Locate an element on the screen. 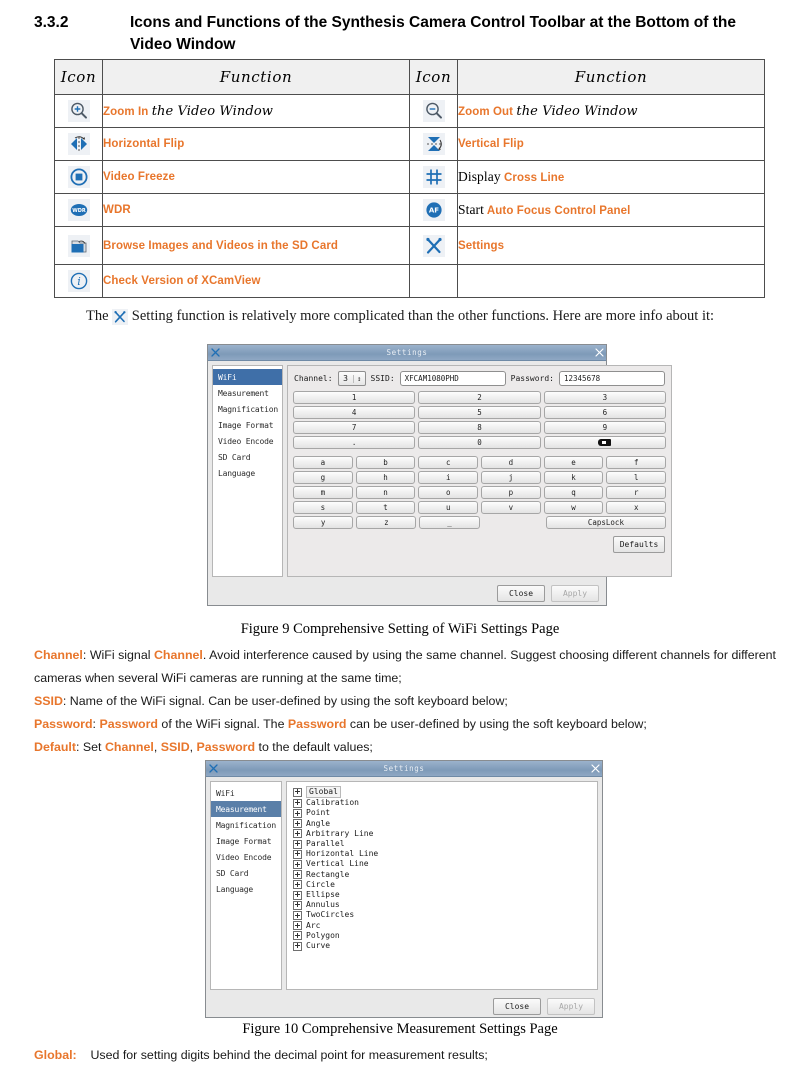  key-g: g is located at coordinates (323, 477).